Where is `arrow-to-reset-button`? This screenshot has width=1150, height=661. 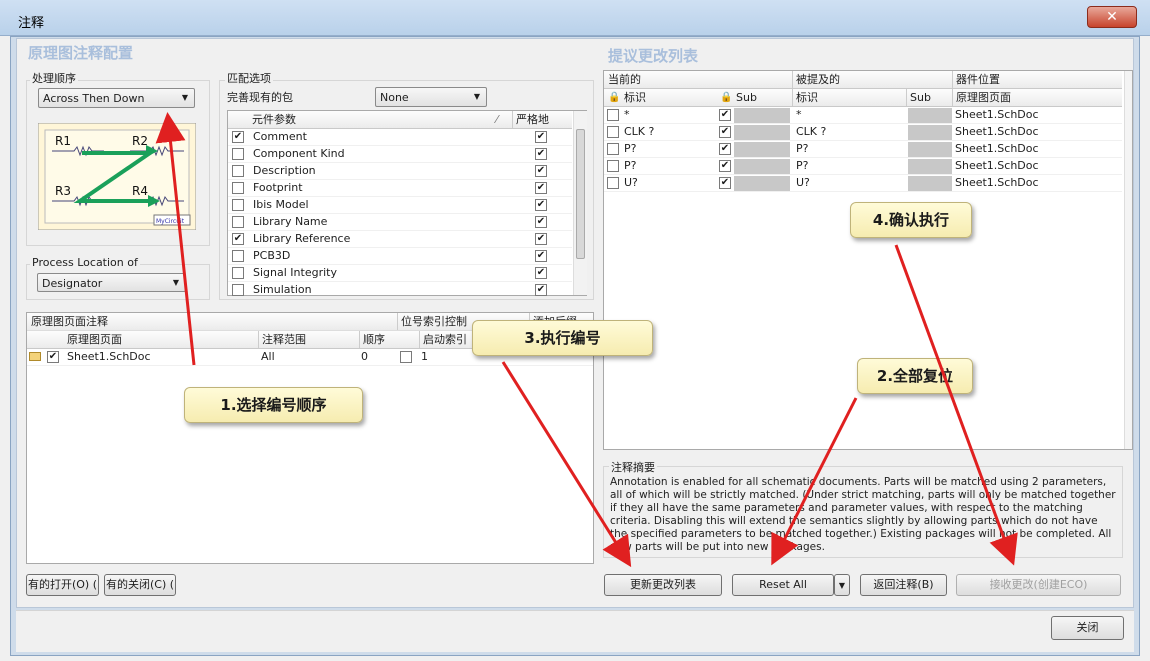 arrow-to-reset-button is located at coordinates (814, 481).